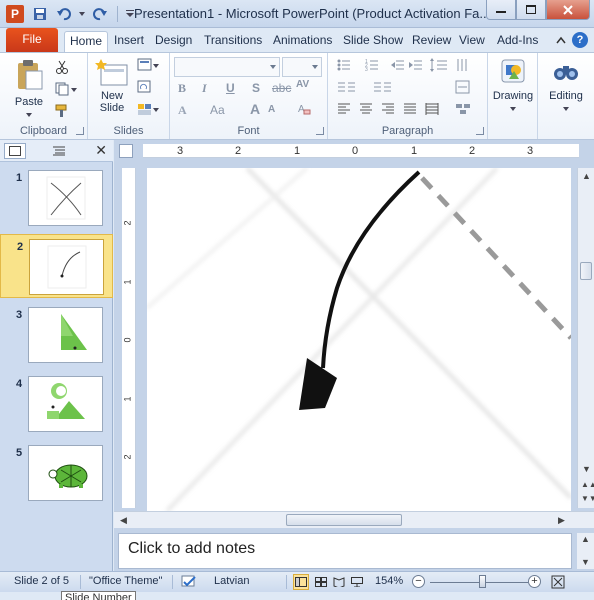  I want to click on tab-transitions: Transitions, so click(233, 41).